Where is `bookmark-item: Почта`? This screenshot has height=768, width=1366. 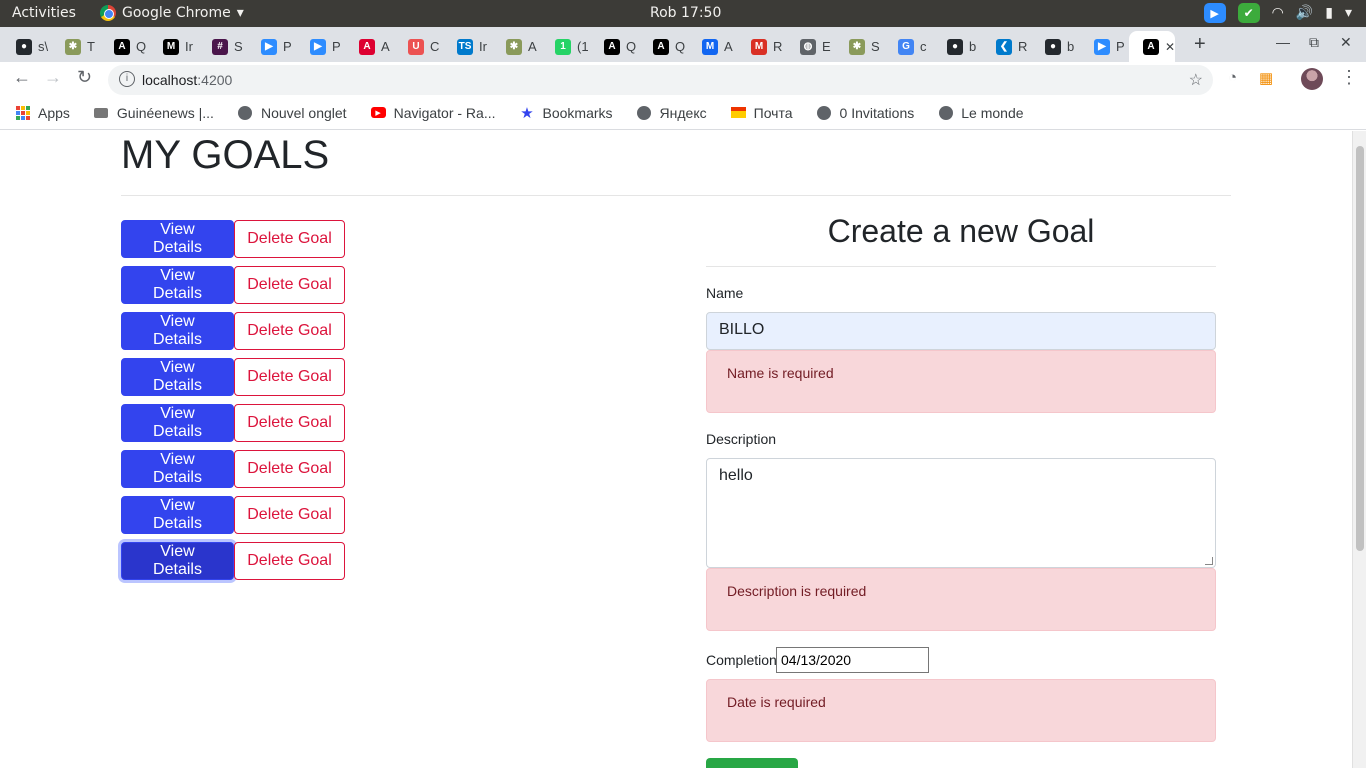 bookmark-item: Почта is located at coordinates (761, 113).